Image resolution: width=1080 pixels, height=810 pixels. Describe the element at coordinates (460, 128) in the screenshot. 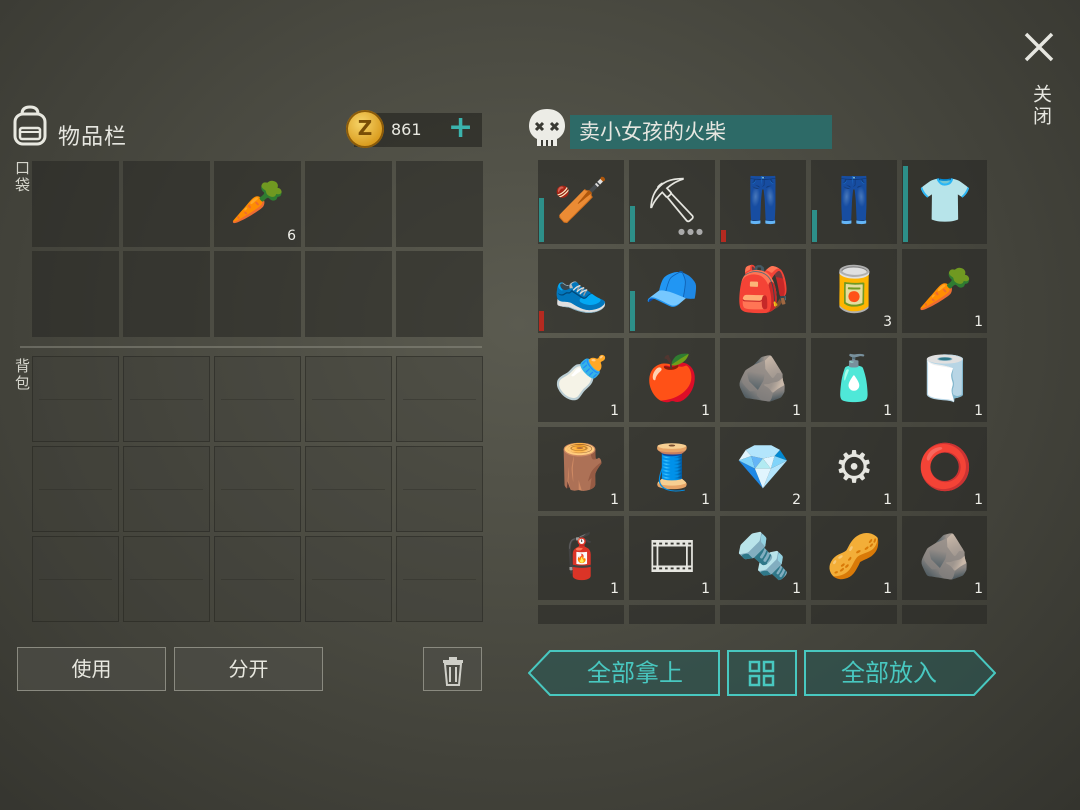

I see `add-coins-button: +` at that location.